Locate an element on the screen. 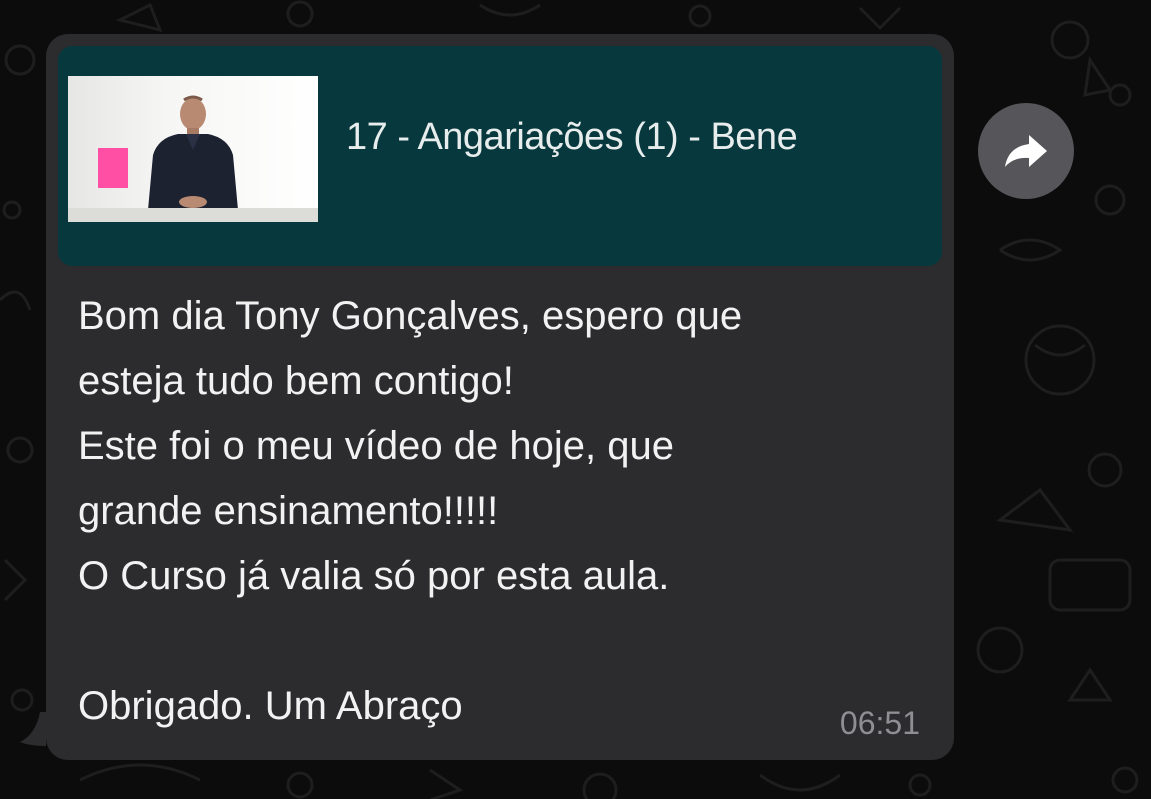  message-line: Este foi o meu vídeo de hoje, que is located at coordinates (376, 446).